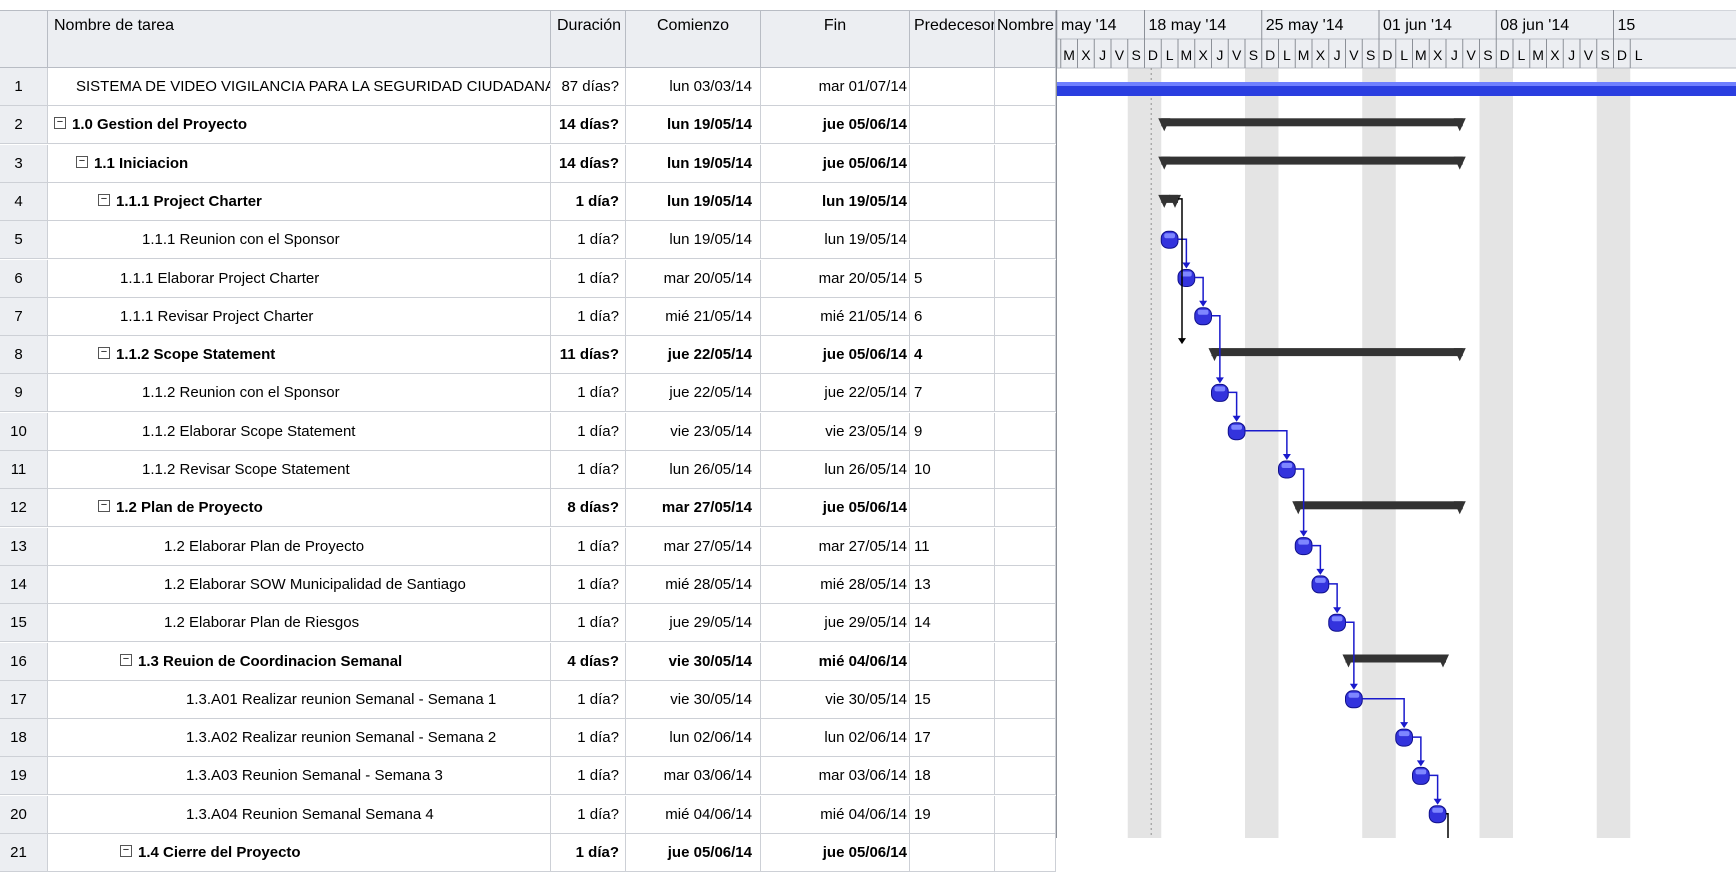 The image size is (1736, 872). What do you see at coordinates (952, 393) in the screenshot?
I see `predecessors-cell: 7` at bounding box center [952, 393].